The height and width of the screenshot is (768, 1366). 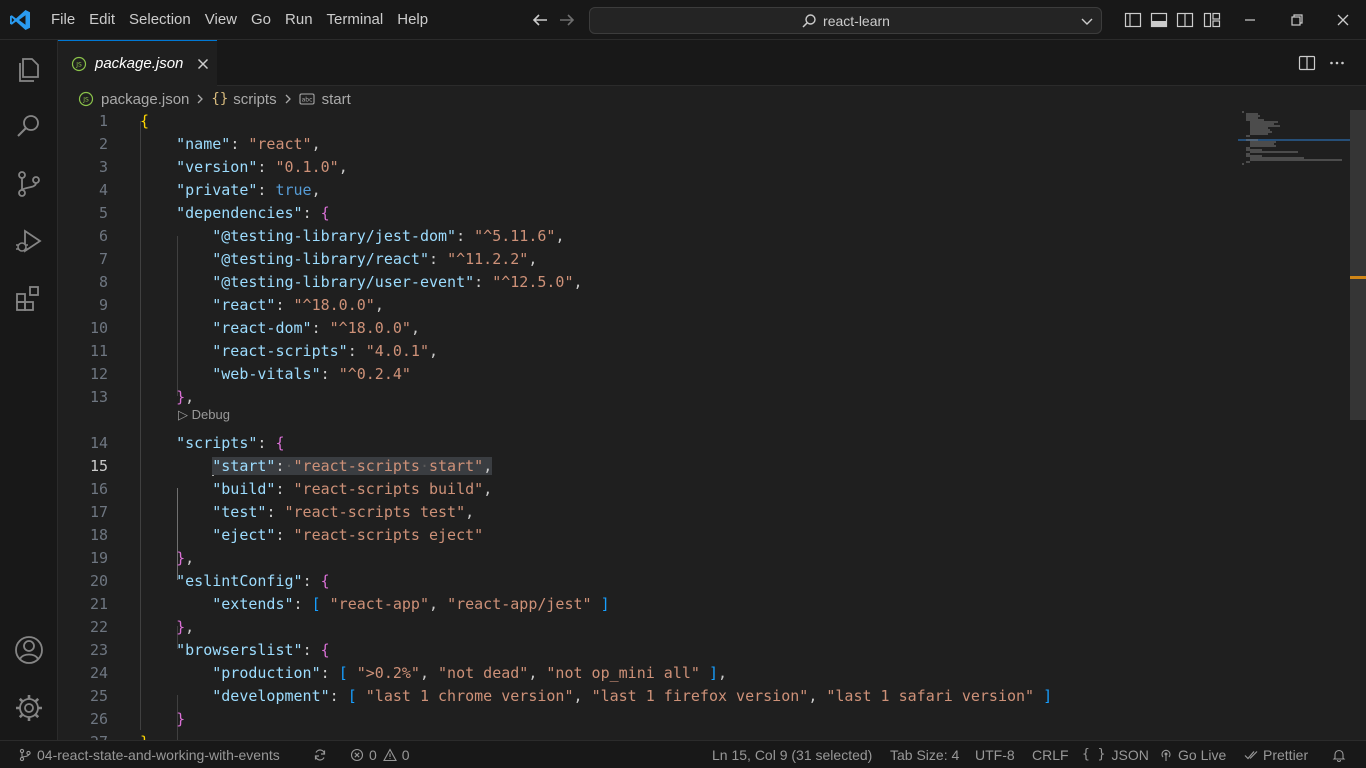 What do you see at coordinates (1050, 754) in the screenshot?
I see `status-eol: CRLF` at bounding box center [1050, 754].